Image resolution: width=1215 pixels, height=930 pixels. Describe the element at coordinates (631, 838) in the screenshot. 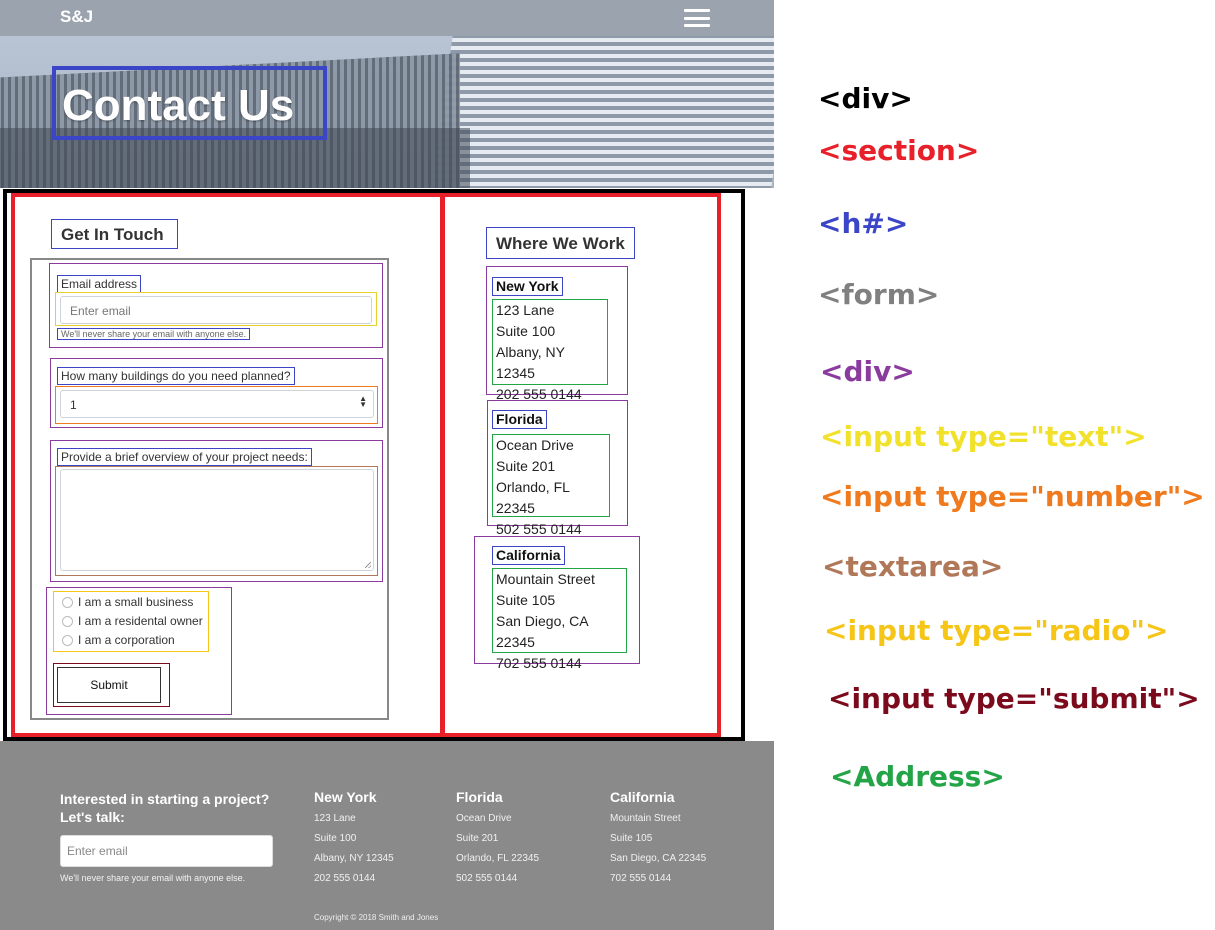

I see `footer-col-line: Suite 105` at that location.